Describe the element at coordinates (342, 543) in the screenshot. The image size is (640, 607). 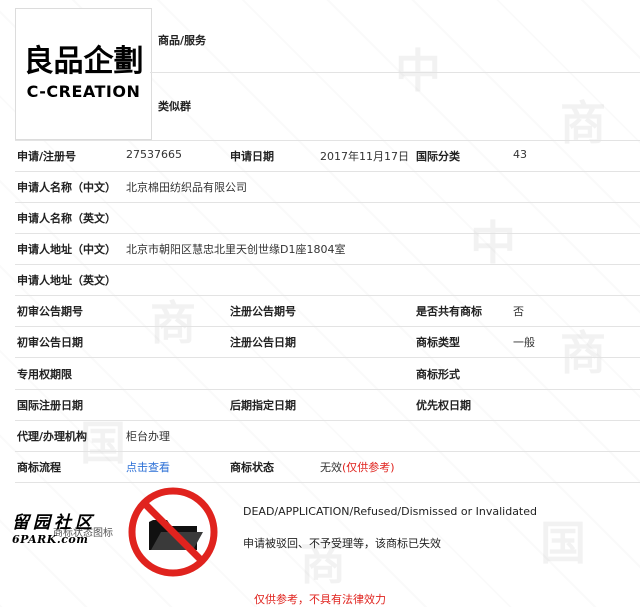
I see `status-cn-text: 申请被驳回、不予受理等，该商标已失效` at that location.